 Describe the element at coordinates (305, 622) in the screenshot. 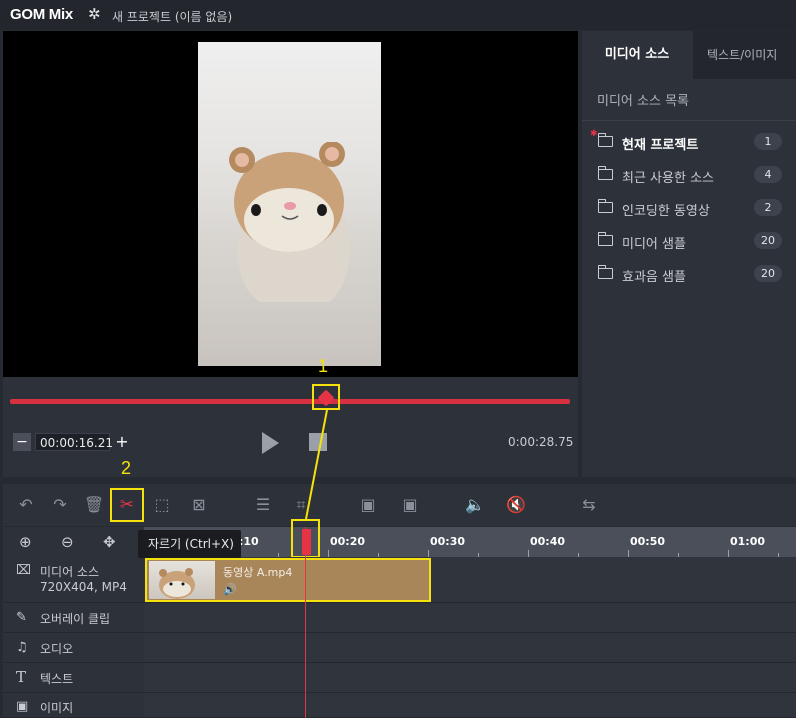

I see `timeline-playhead` at that location.